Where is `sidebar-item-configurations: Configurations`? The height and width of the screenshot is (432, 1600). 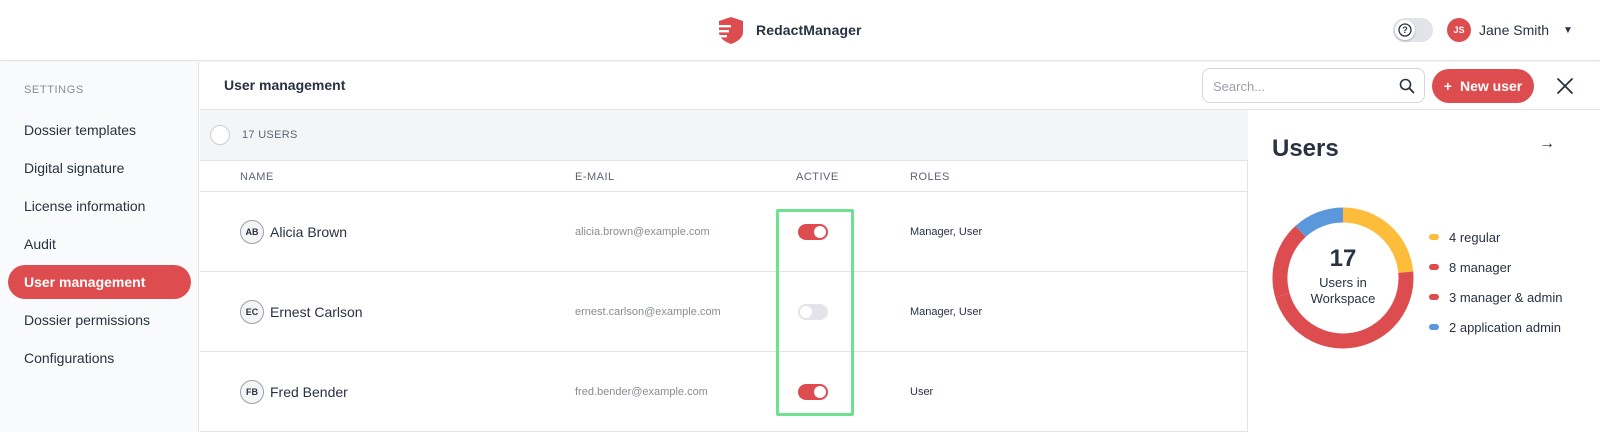
sidebar-item-configurations: Configurations is located at coordinates (99, 358).